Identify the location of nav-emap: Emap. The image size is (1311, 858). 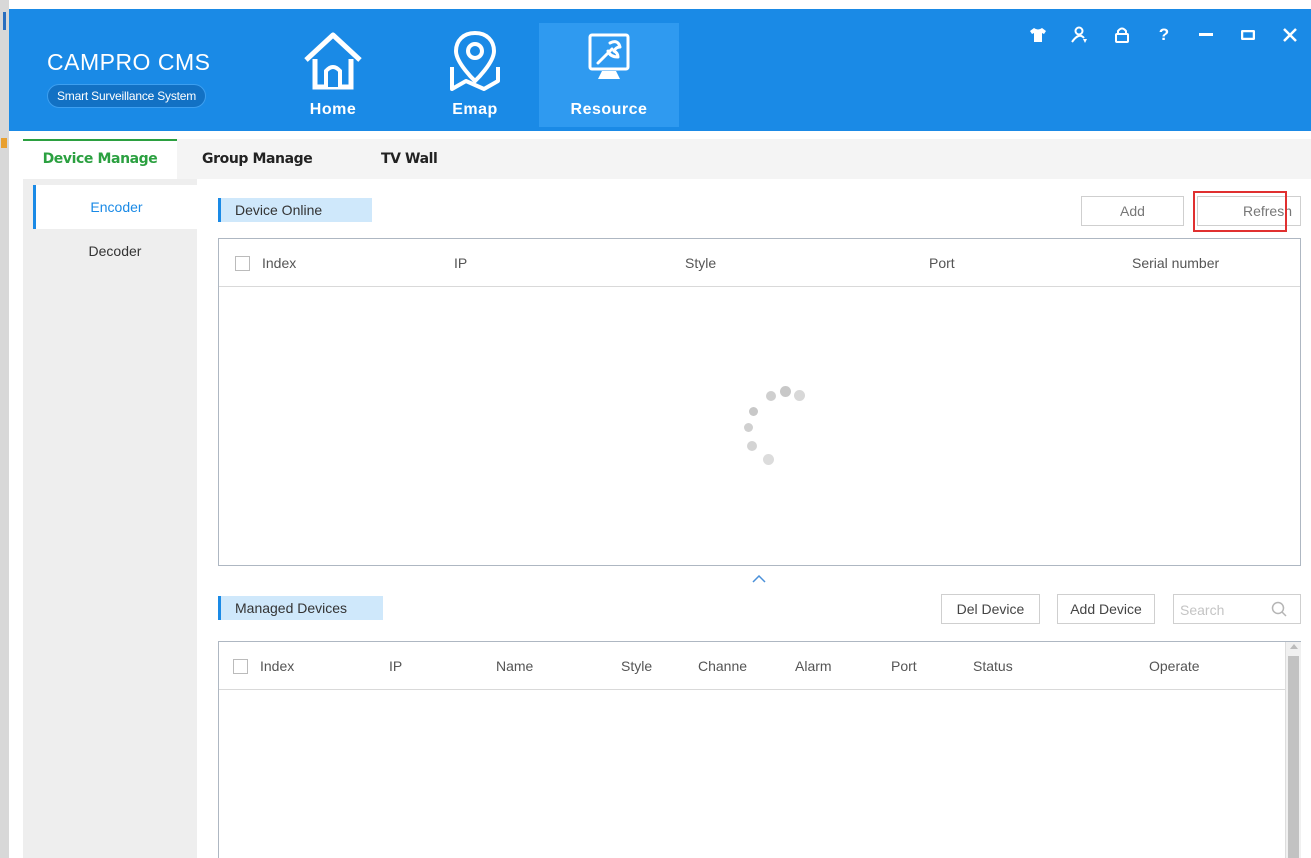
(475, 75).